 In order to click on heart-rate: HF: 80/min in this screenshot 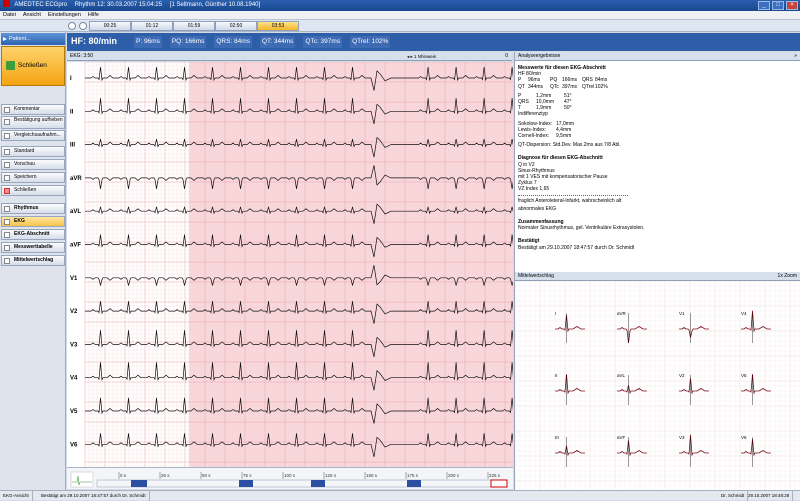, I will do `click(94, 41)`.